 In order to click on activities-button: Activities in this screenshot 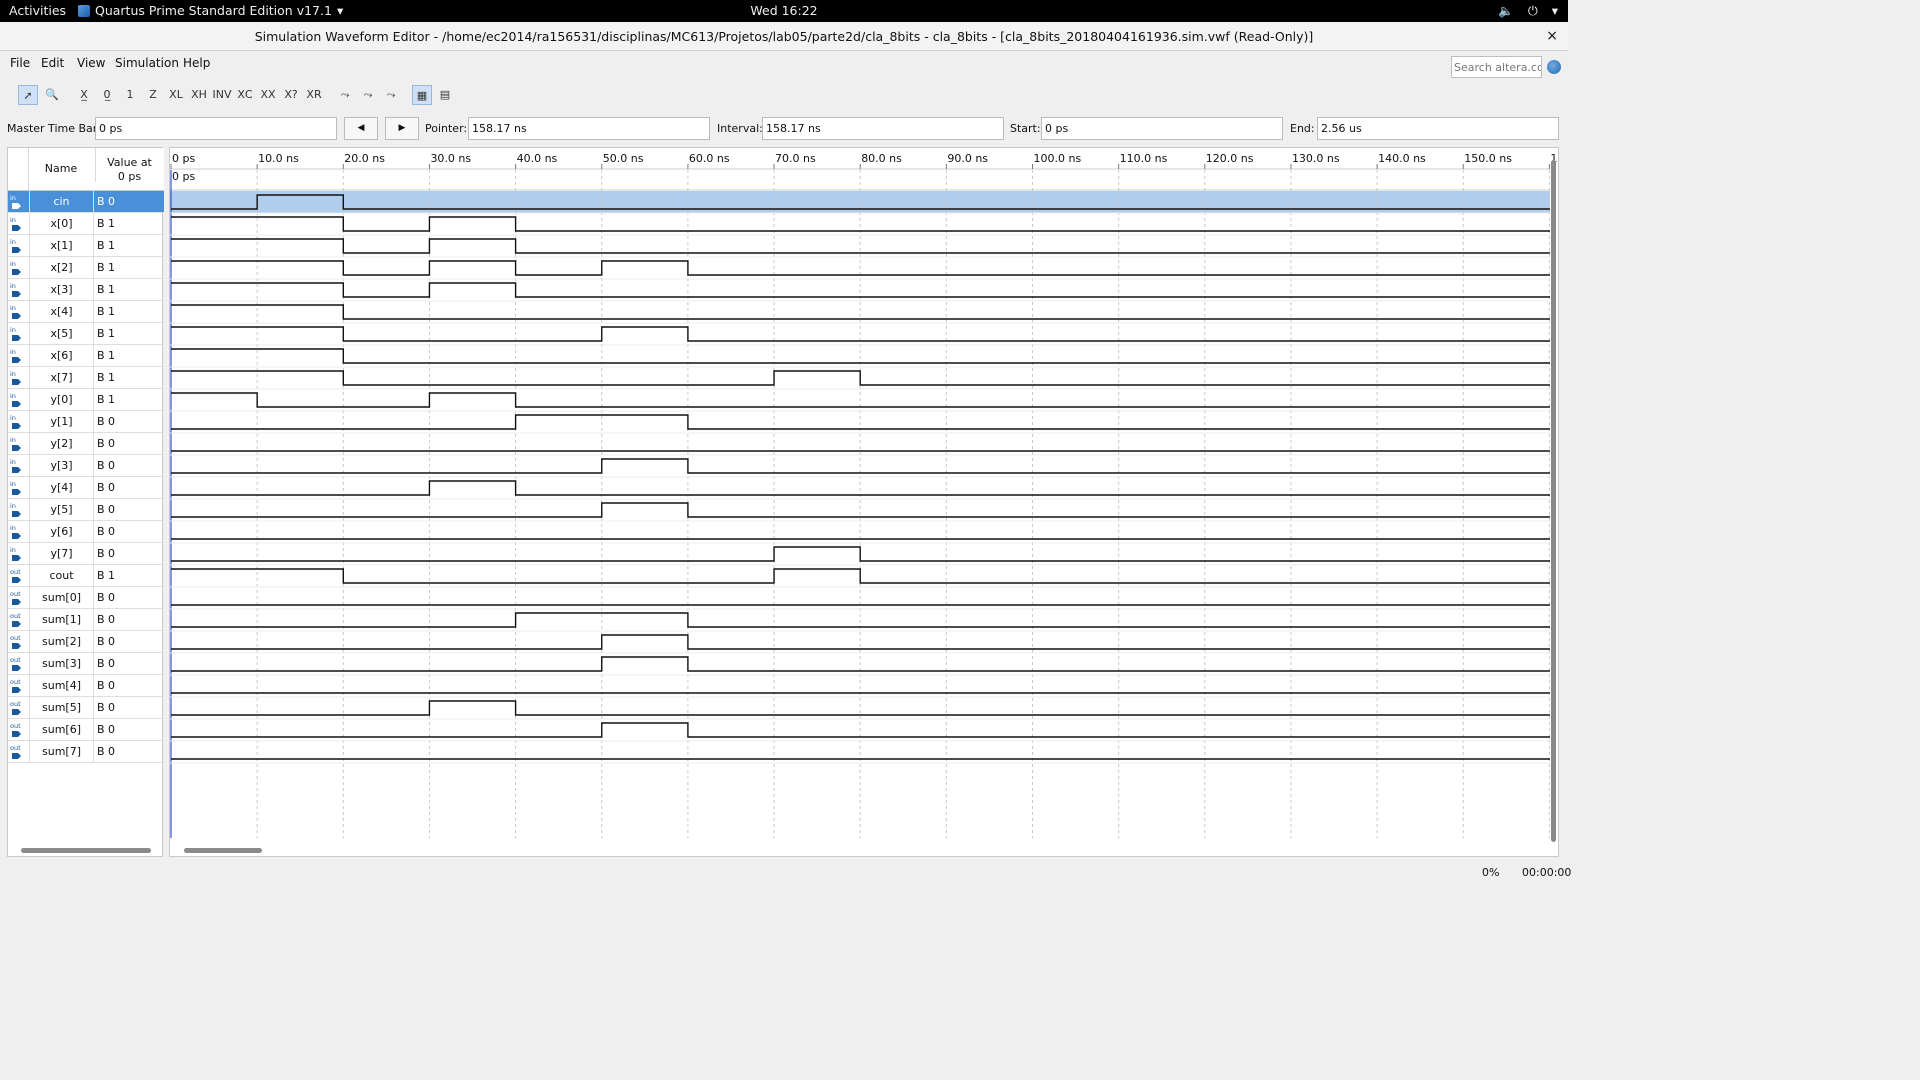, I will do `click(37, 10)`.